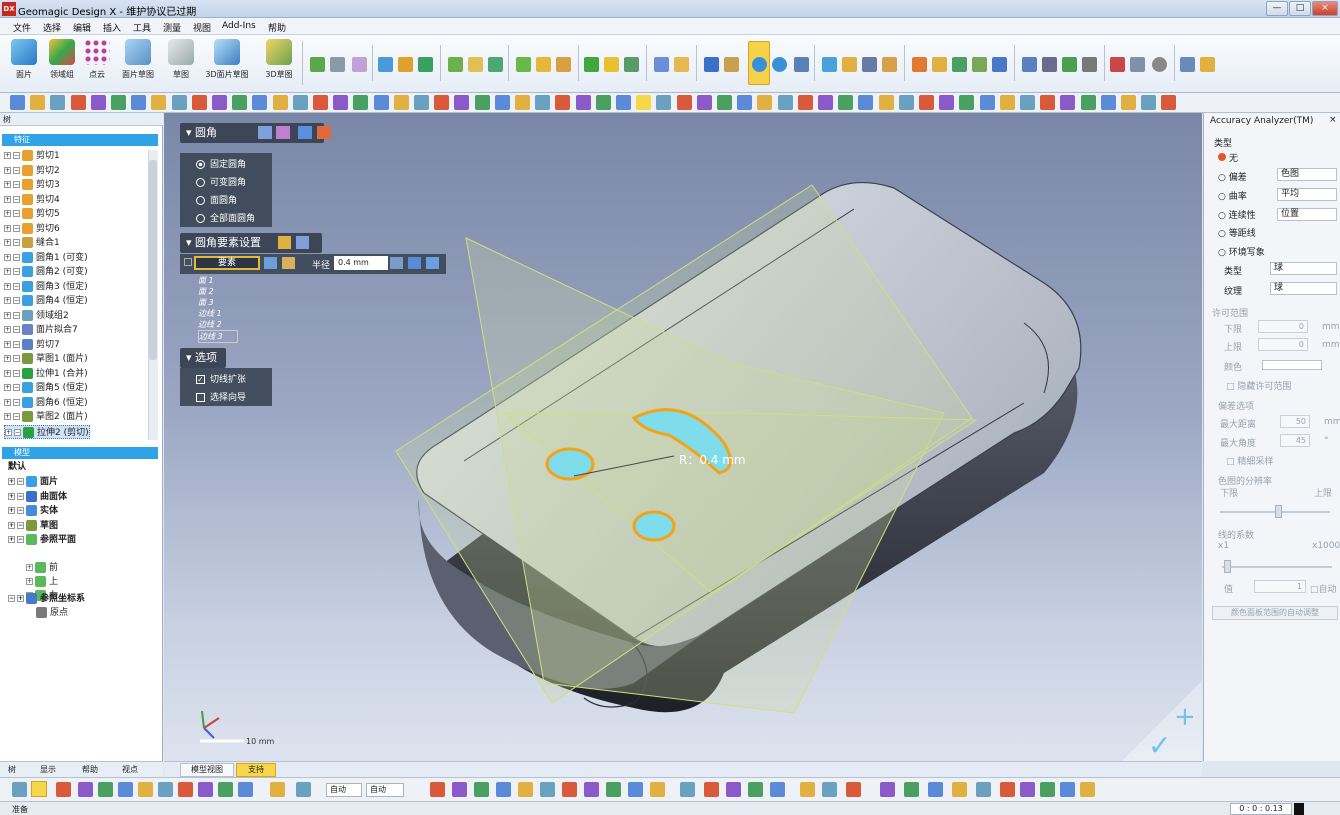 This screenshot has height=815, width=1340. I want to click on close-button: ×, so click(1325, 8).